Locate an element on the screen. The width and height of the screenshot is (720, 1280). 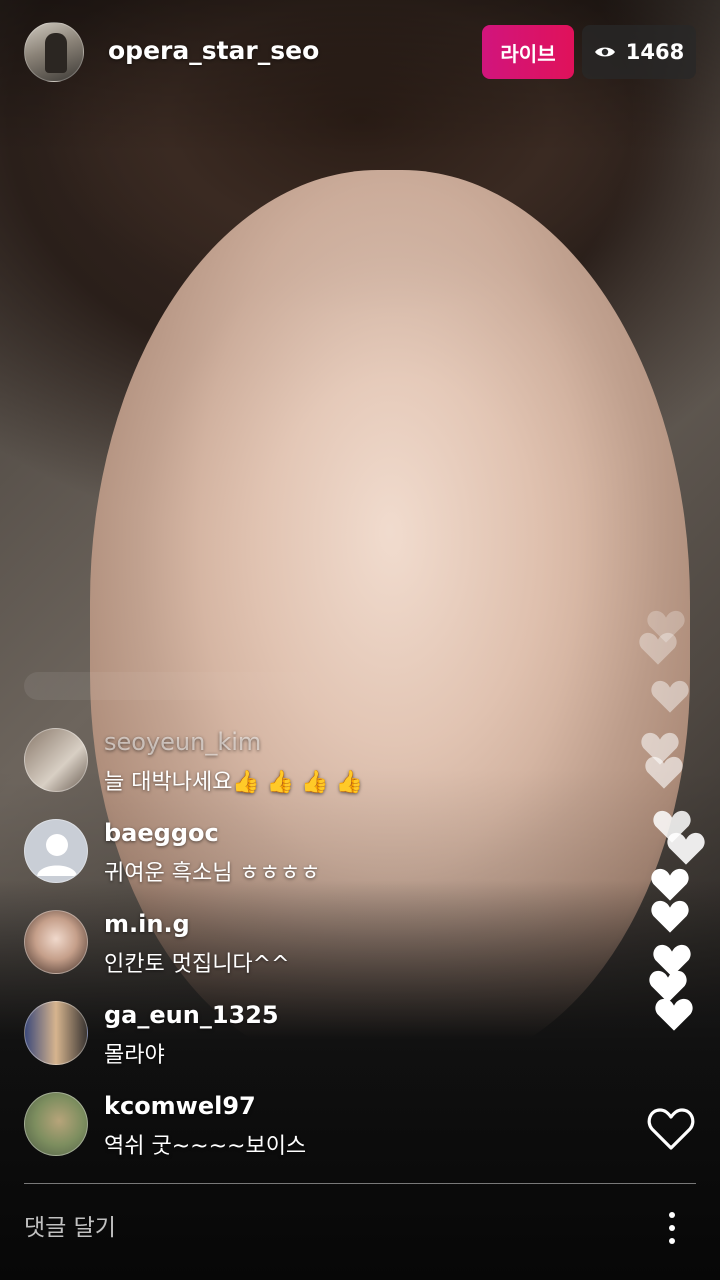
comment-text: 귀여운 흑소님 ㅎㅎㅎㅎ is located at coordinates (212, 873).